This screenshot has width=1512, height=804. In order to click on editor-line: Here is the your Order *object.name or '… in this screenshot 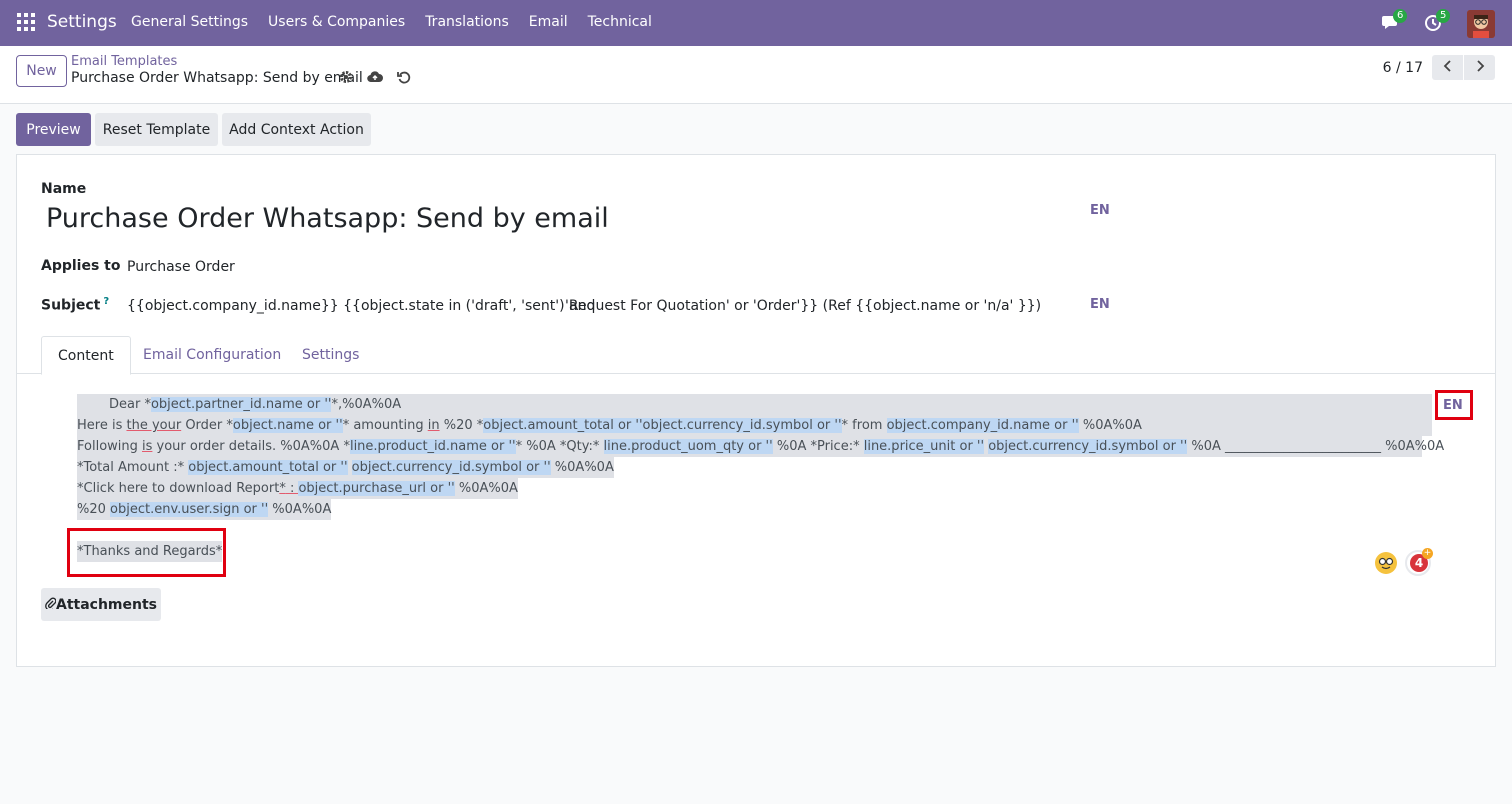, I will do `click(754, 425)`.